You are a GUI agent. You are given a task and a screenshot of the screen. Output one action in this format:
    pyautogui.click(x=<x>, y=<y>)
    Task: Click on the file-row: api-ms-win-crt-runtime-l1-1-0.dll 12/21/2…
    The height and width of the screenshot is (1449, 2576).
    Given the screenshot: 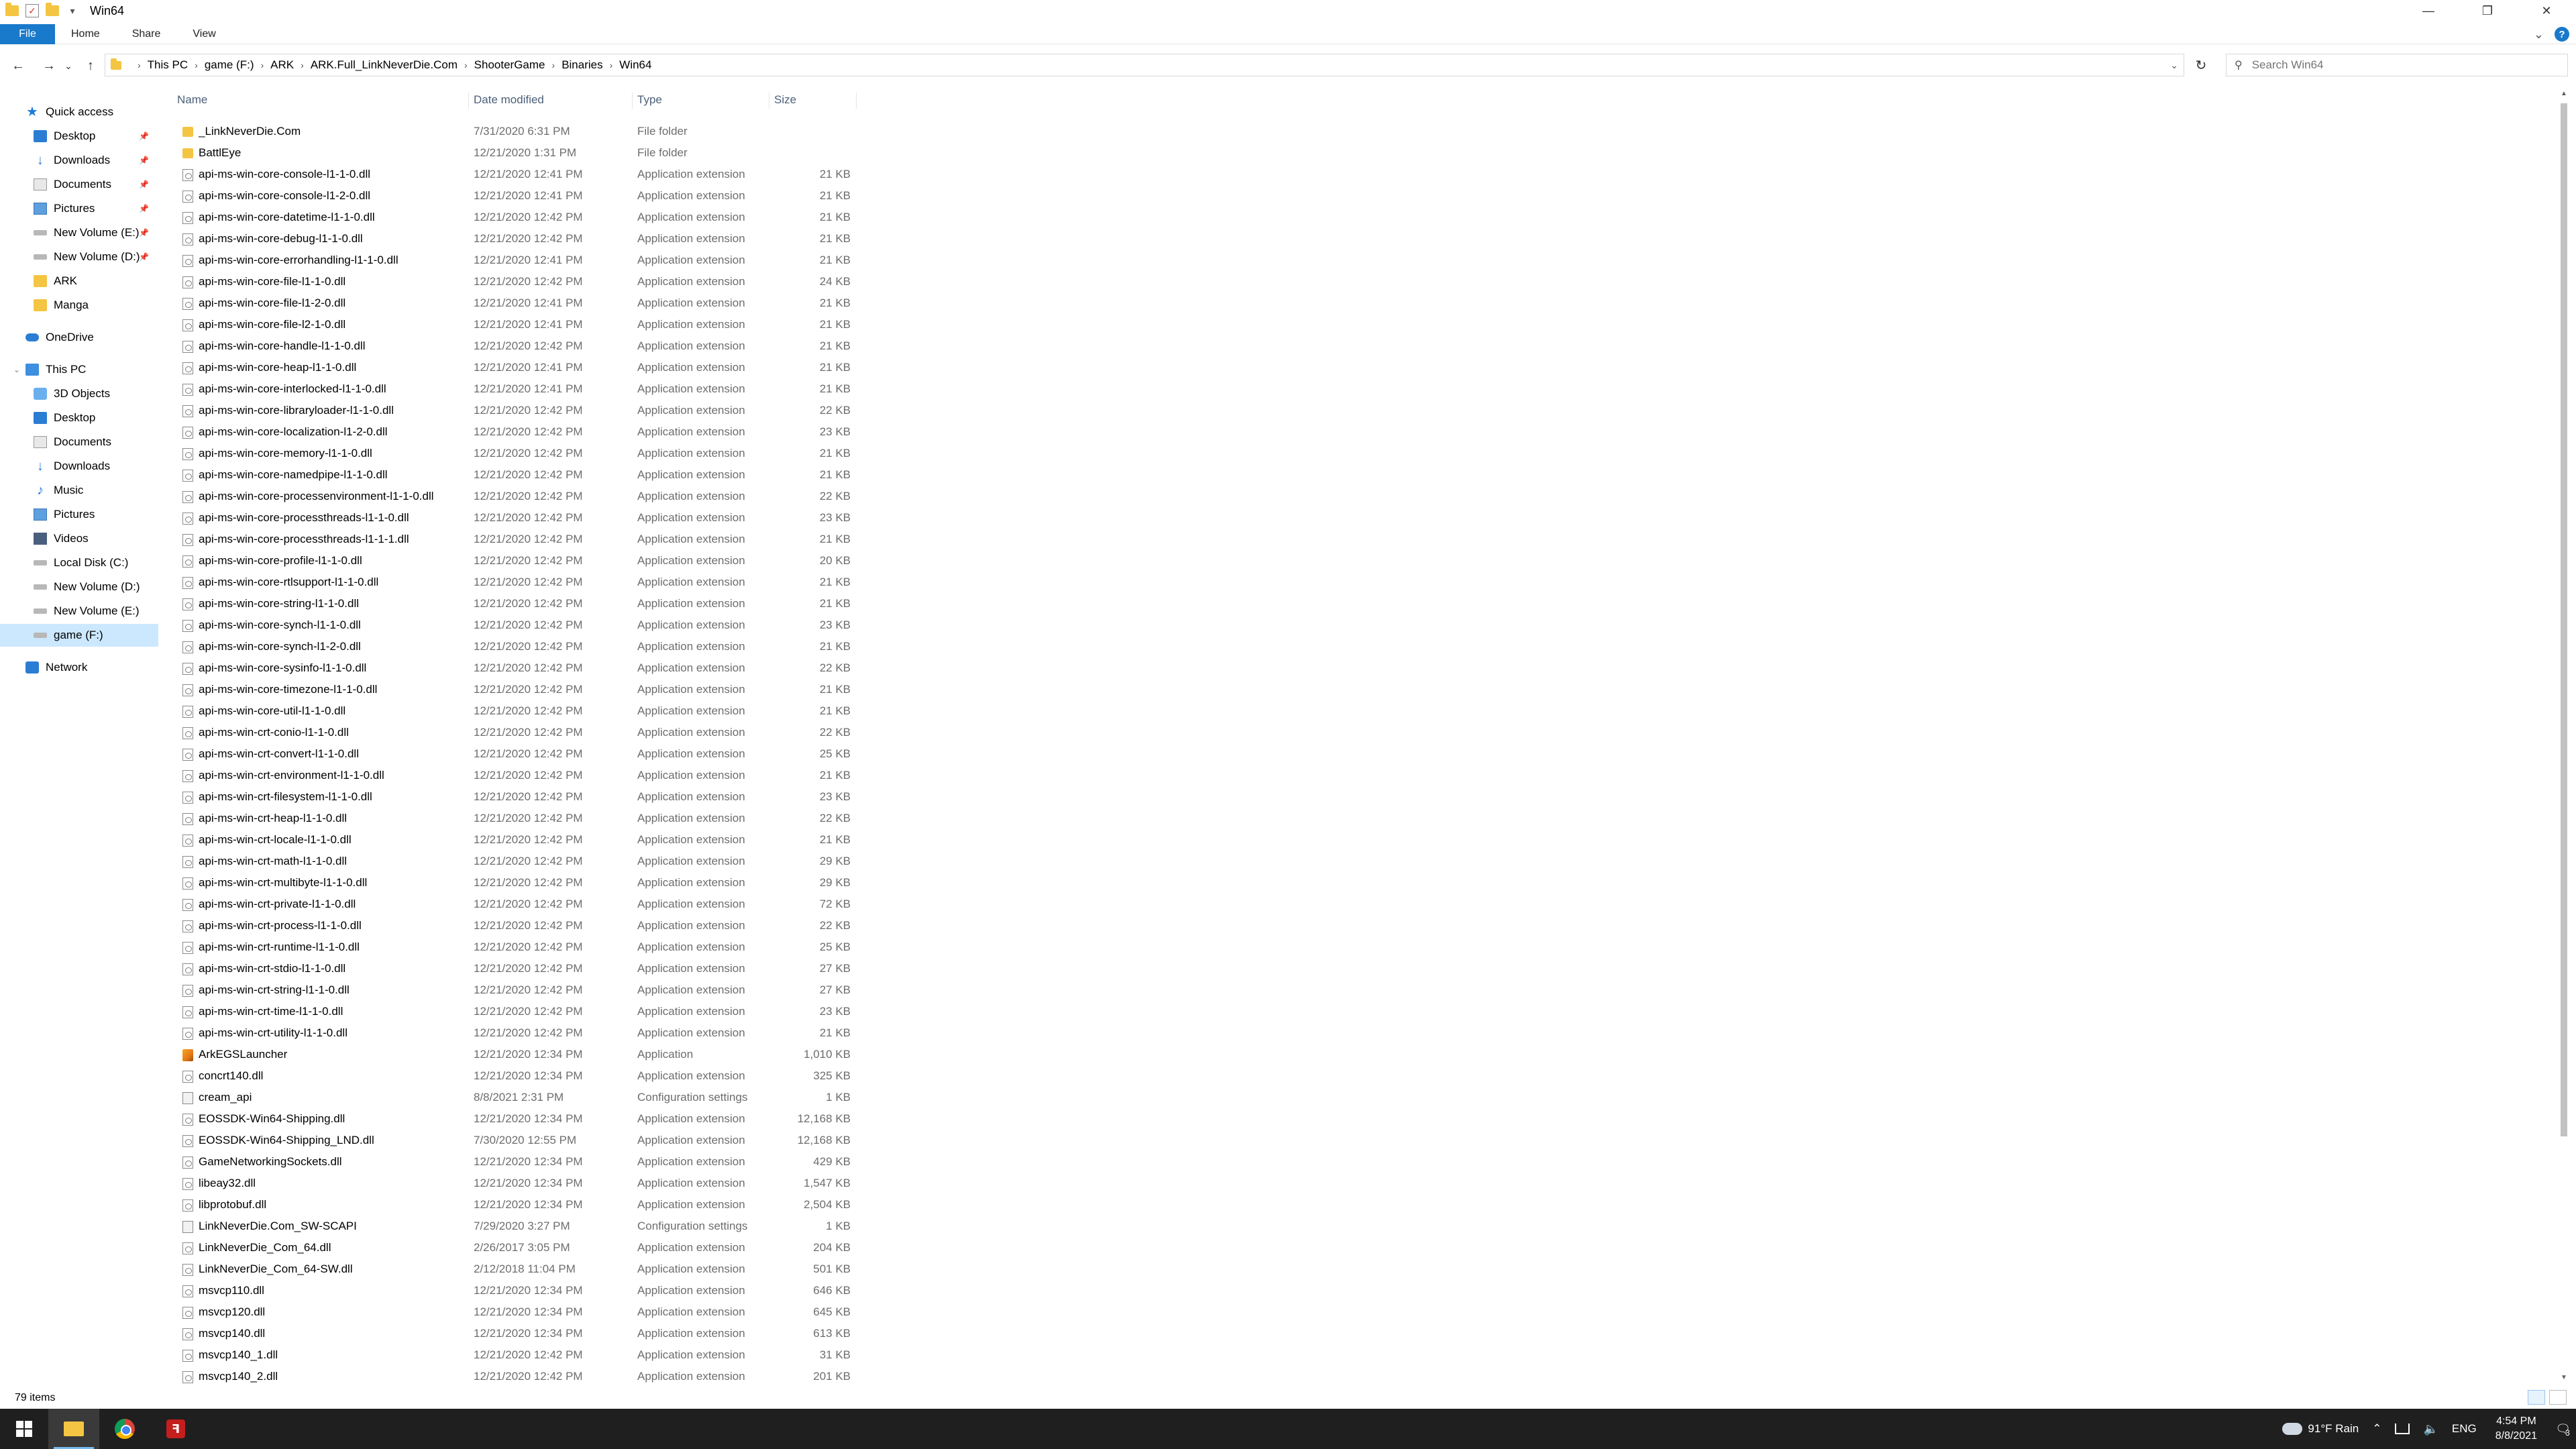 What is the action you would take?
    pyautogui.click(x=507, y=947)
    